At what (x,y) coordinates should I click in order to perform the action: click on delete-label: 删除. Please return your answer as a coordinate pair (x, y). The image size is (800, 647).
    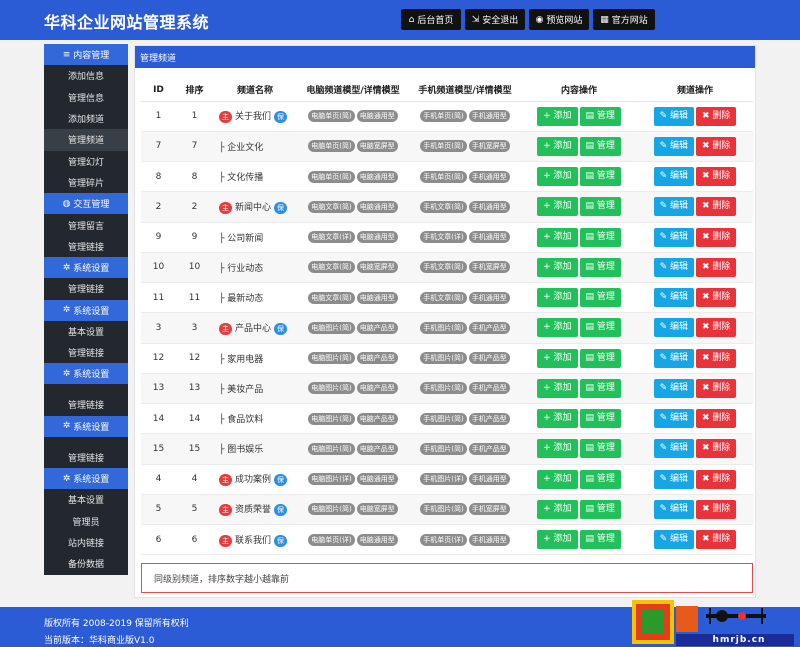
    Looking at the image, I should click on (721, 206).